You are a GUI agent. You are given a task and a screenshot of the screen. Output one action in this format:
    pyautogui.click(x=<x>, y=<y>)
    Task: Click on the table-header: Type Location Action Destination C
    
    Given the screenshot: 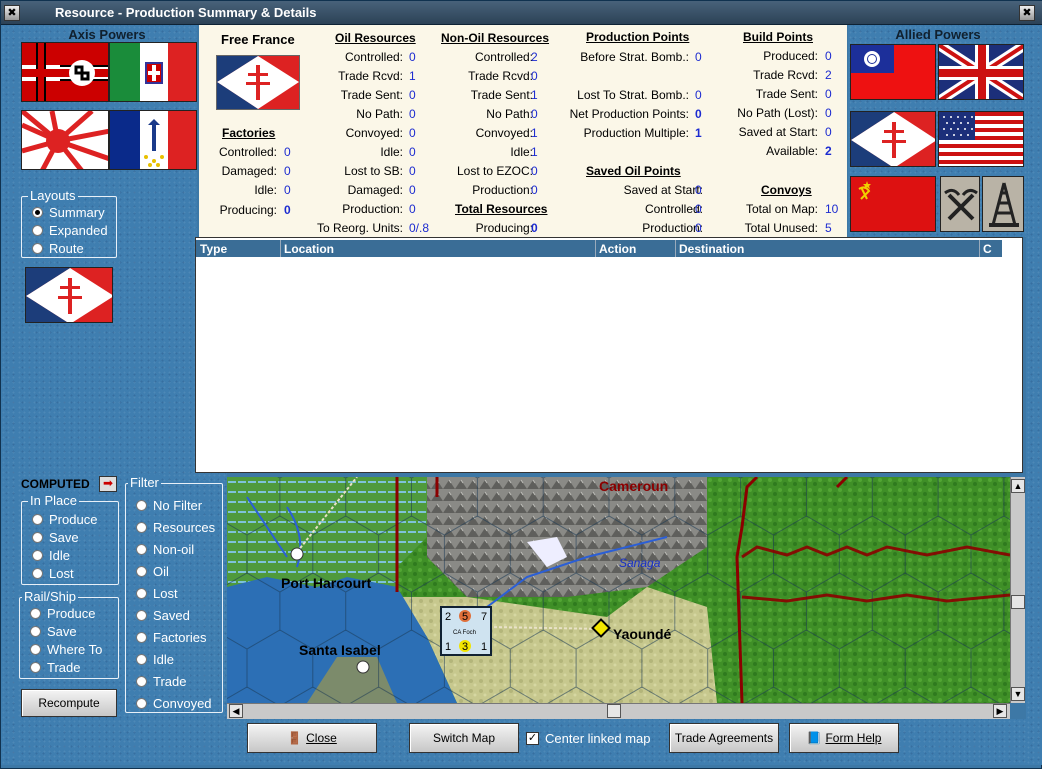 What is the action you would take?
    pyautogui.click(x=599, y=248)
    